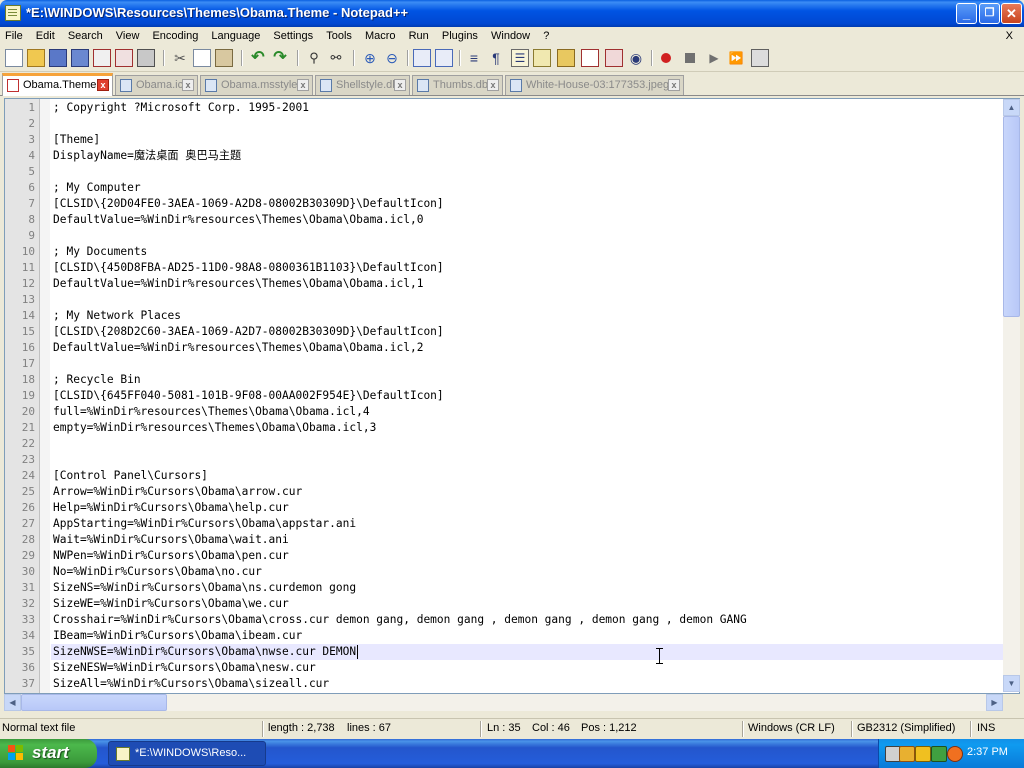 This screenshot has height=768, width=1024. Describe the element at coordinates (760, 58) in the screenshot. I see `save-macro-icon` at that location.